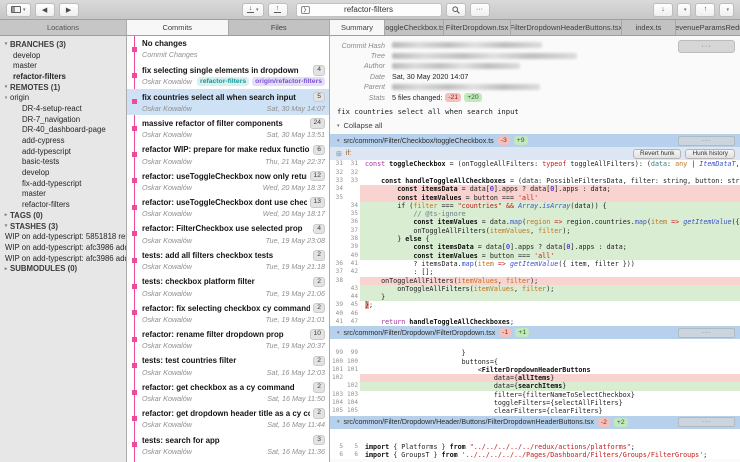  I want to click on sidebar-item: DR-4-setup-react, so click(63, 108).